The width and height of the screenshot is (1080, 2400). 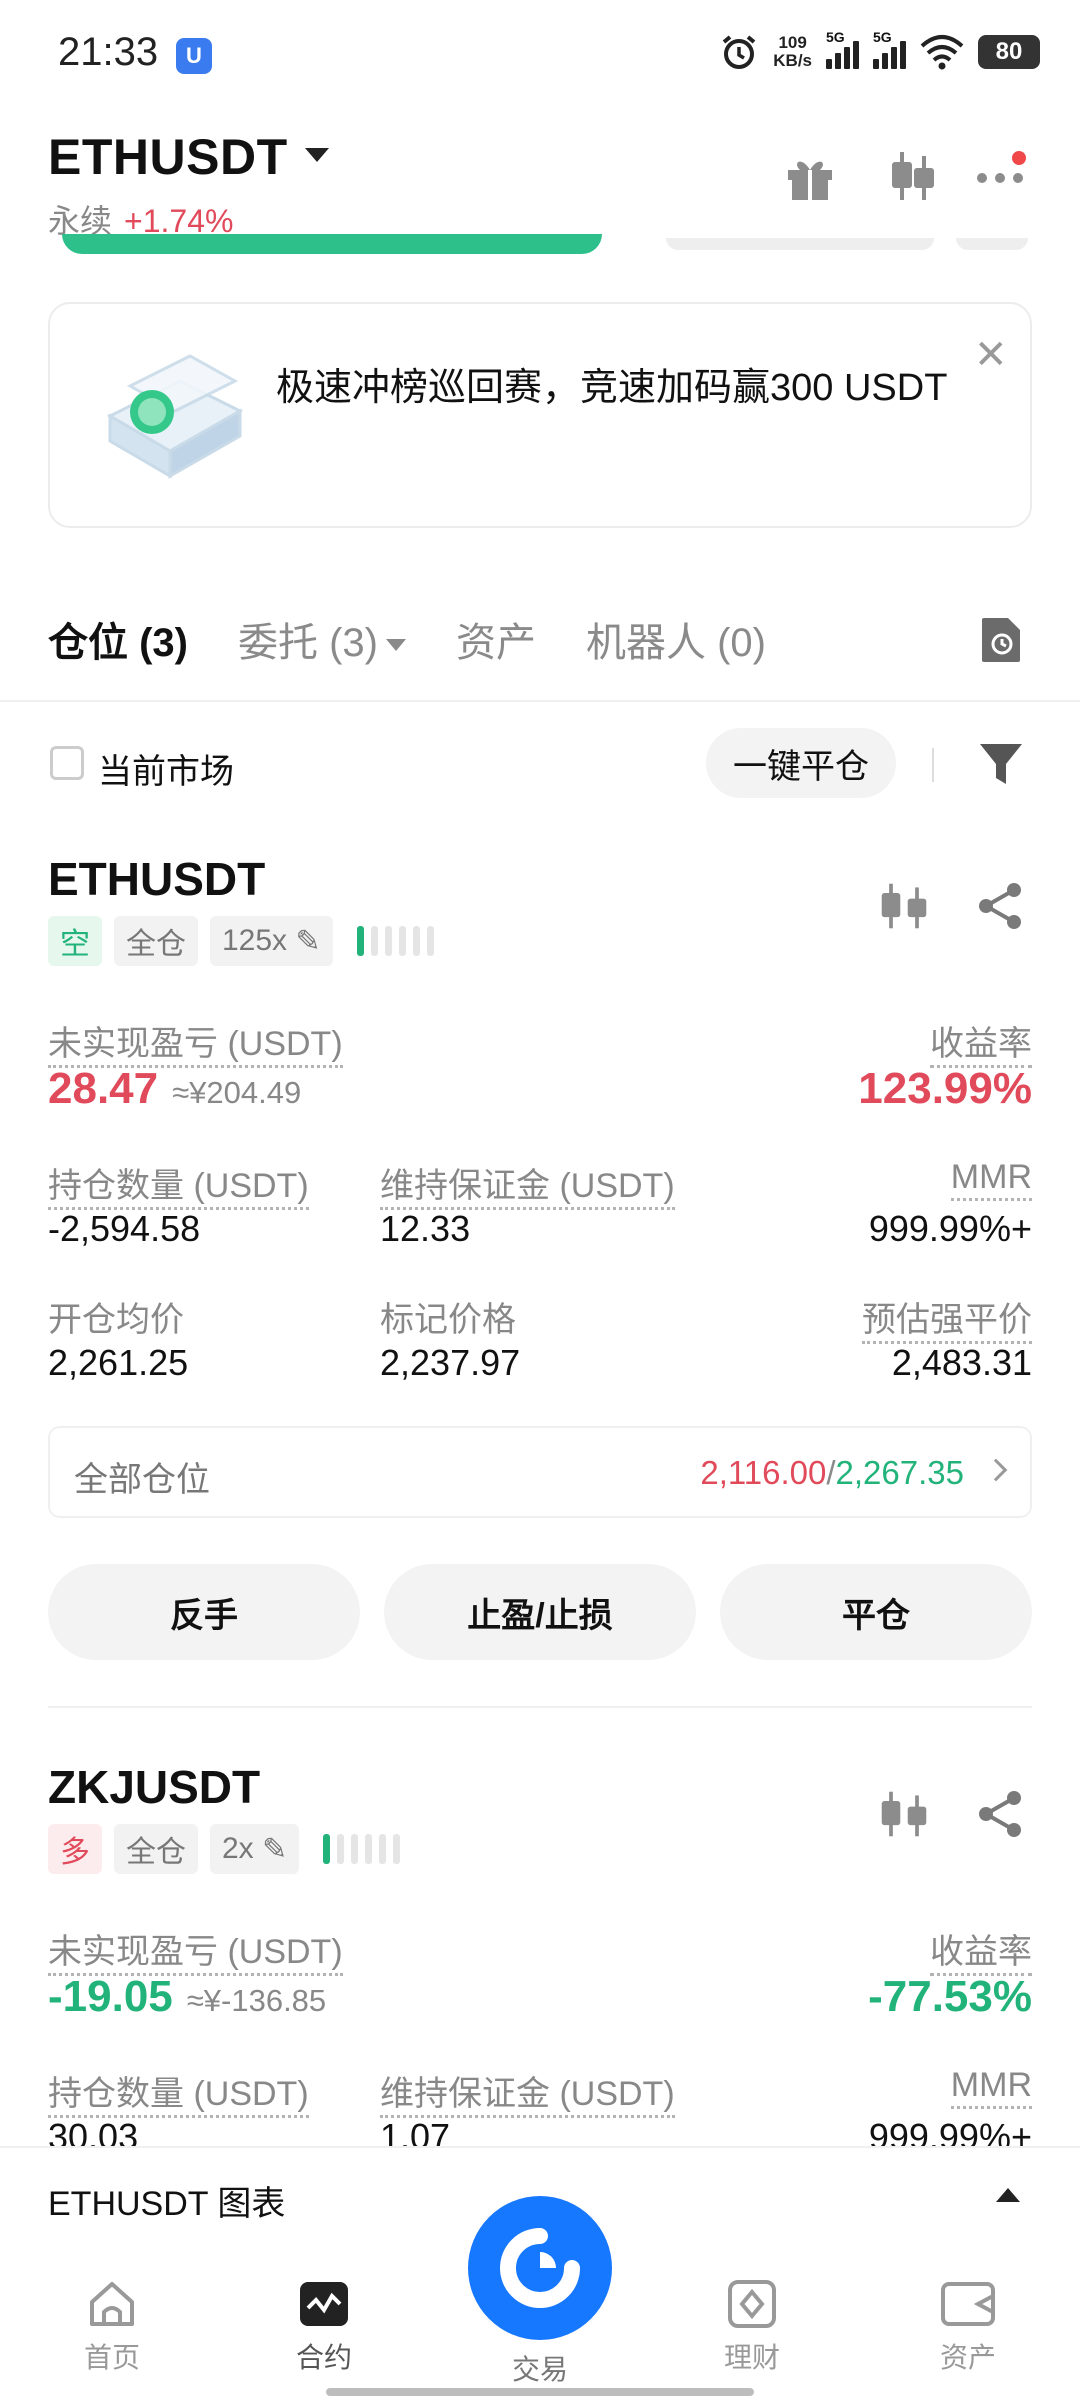 I want to click on pair-title: ETHUSDT, so click(x=168, y=157).